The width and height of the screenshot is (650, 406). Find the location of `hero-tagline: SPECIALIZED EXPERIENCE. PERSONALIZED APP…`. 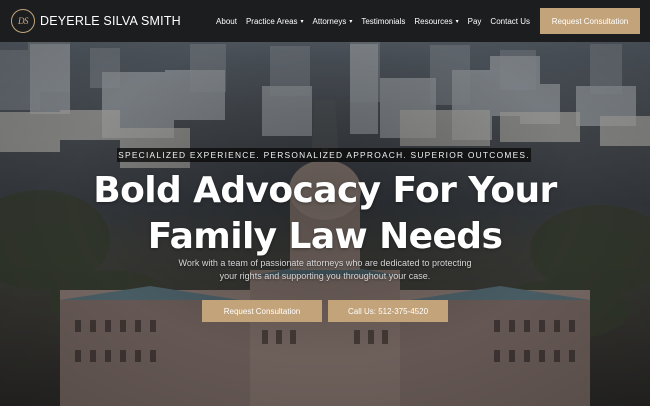

hero-tagline: SPECIALIZED EXPERIENCE. PERSONALIZED APP… is located at coordinates (324, 155).